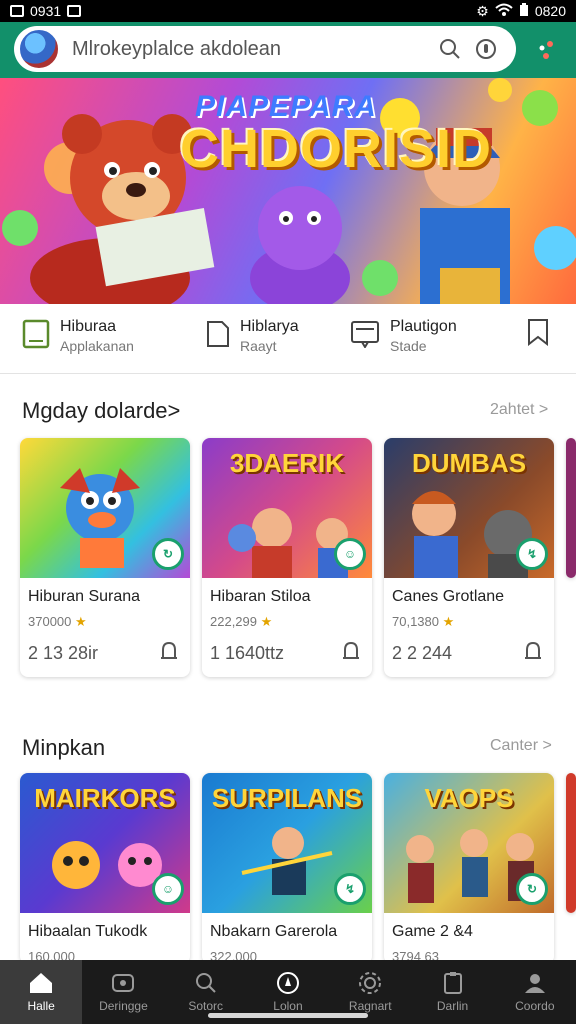 The height and width of the screenshot is (1024, 576). I want to click on app-thumbnail-title: SURPILANS, so click(287, 798).